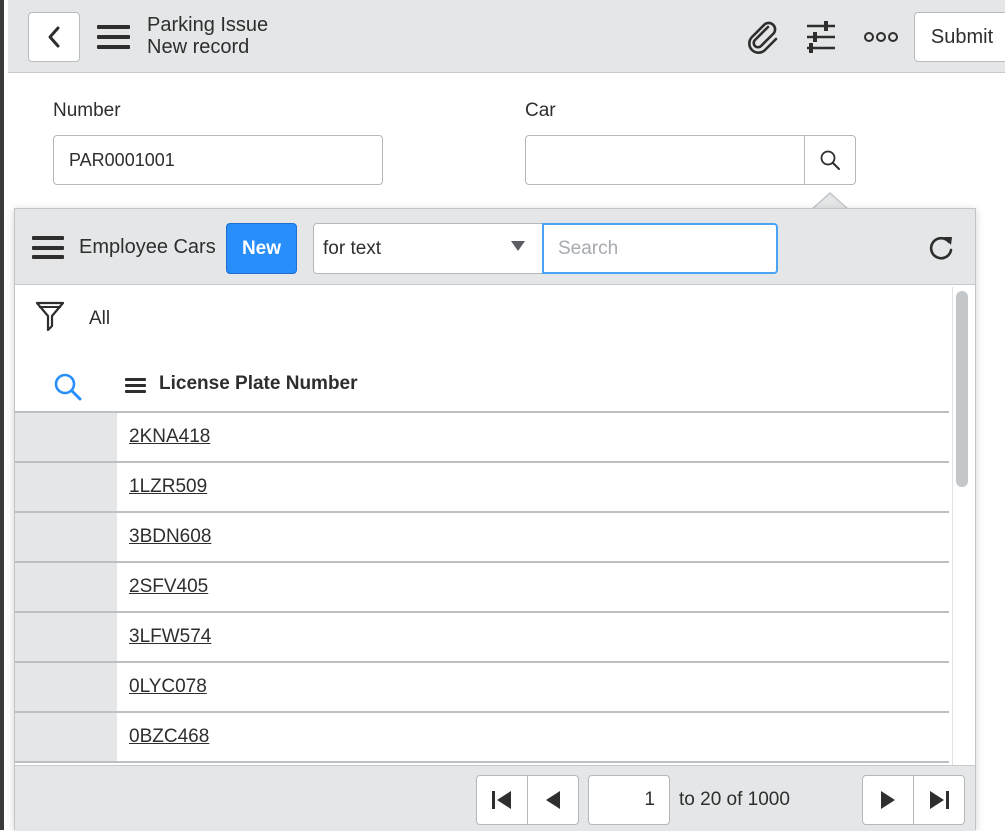 The image size is (1005, 831). What do you see at coordinates (113, 37) in the screenshot?
I see `menu-icon` at bounding box center [113, 37].